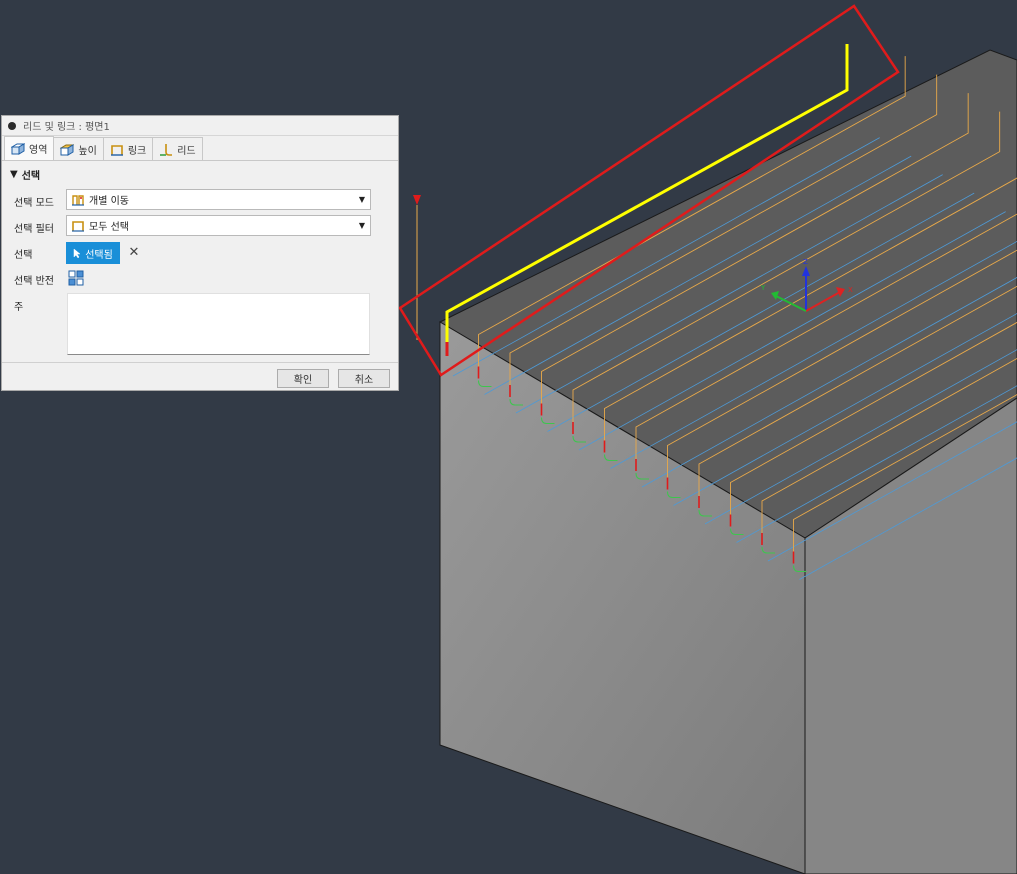 Image resolution: width=1017 pixels, height=874 pixels. What do you see at coordinates (200, 171) in the screenshot?
I see `selection-section-header: ▼ 선택` at bounding box center [200, 171].